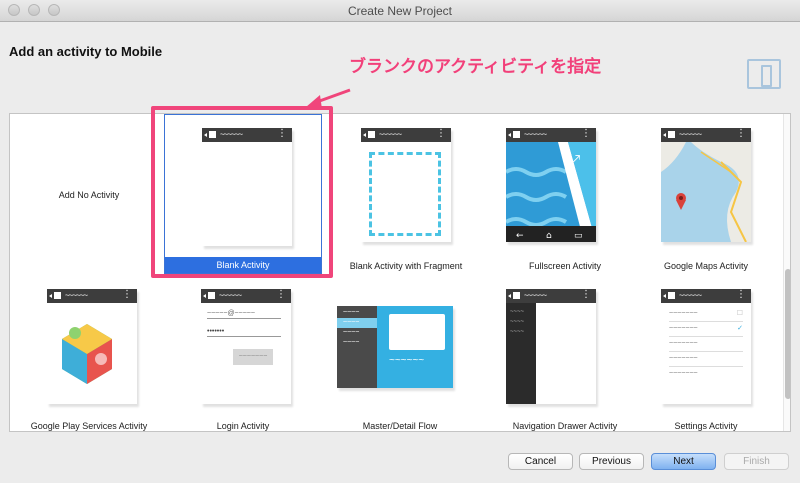 This screenshot has width=800, height=483. What do you see at coordinates (565, 266) in the screenshot?
I see `activity-label: Fullscreen Activity` at bounding box center [565, 266].